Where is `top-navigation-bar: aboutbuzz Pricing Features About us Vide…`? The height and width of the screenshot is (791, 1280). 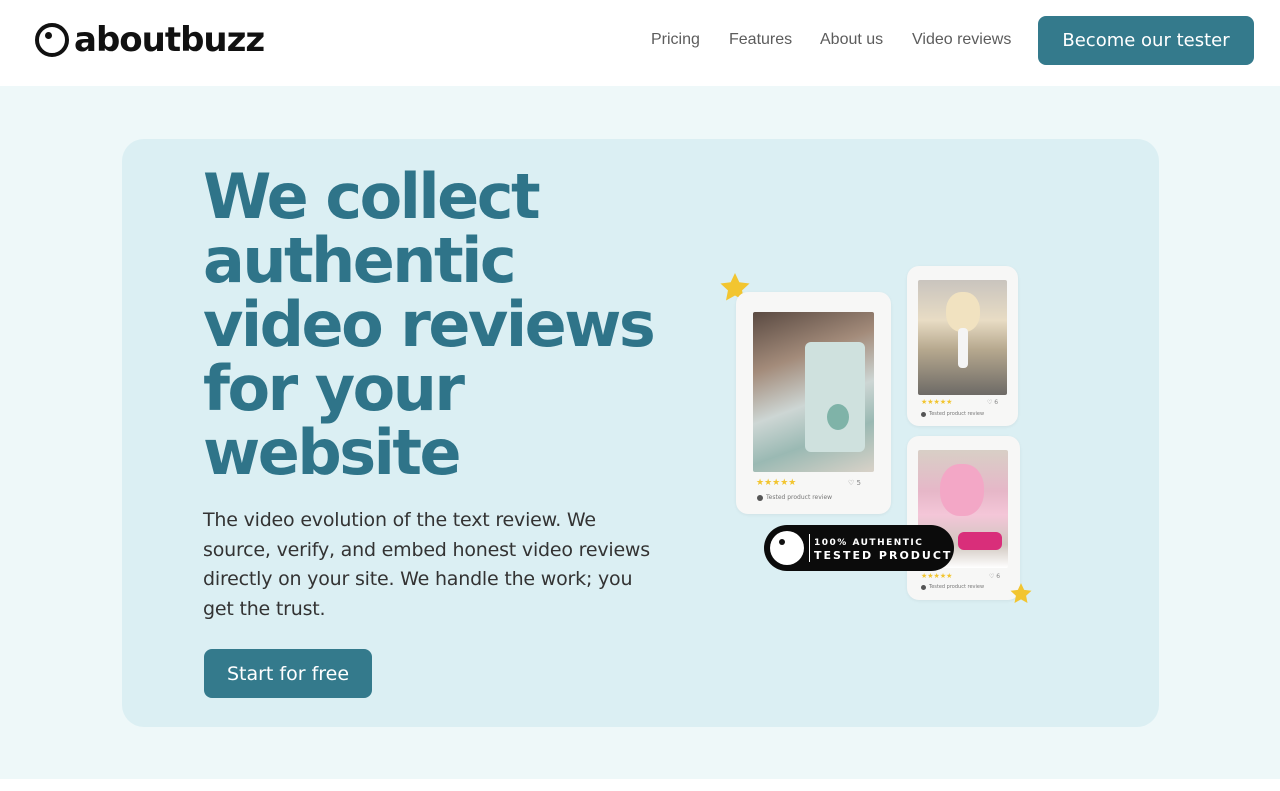
top-navigation-bar: aboutbuzz Pricing Features About us Vide… is located at coordinates (640, 43).